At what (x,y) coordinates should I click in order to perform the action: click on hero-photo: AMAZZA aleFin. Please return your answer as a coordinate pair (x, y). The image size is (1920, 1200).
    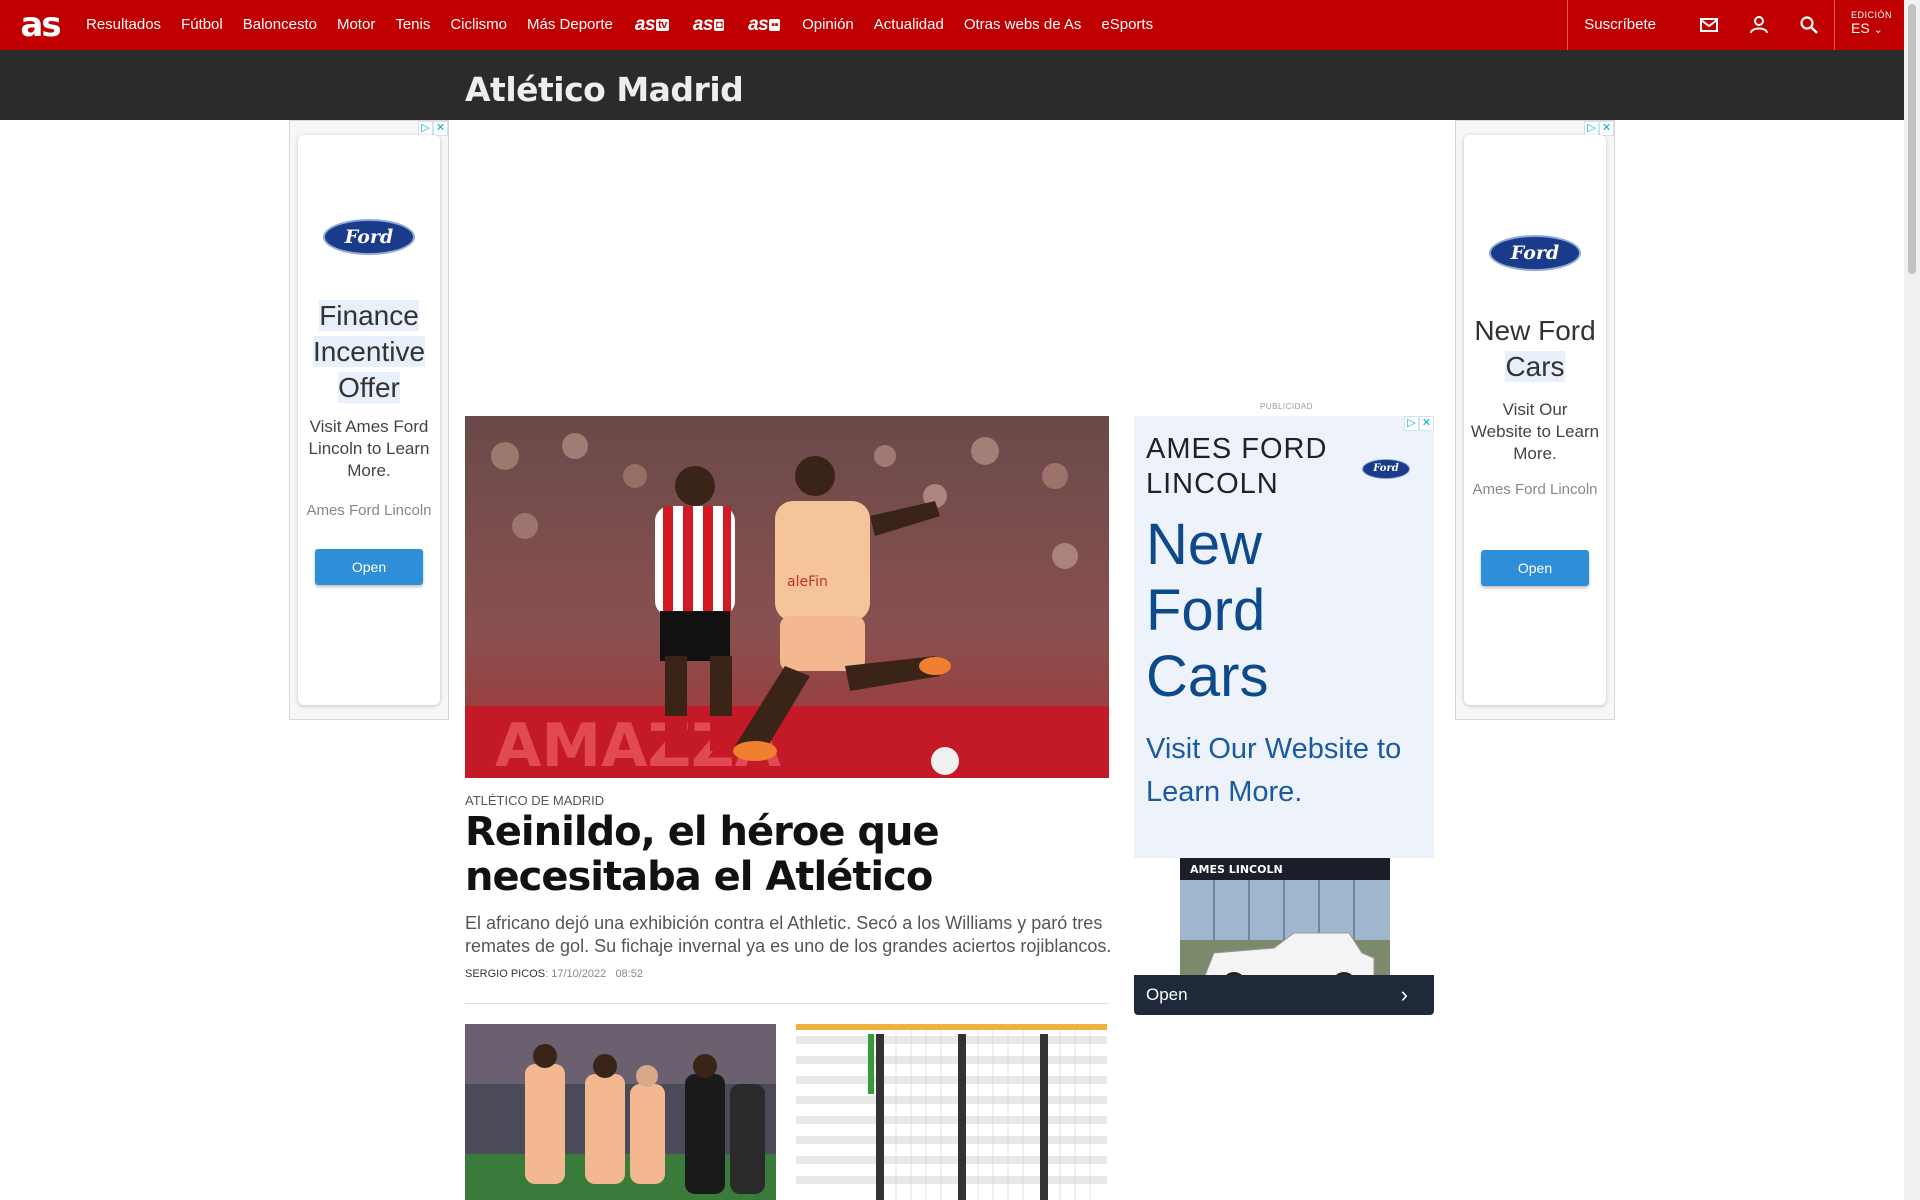
    Looking at the image, I should click on (787, 597).